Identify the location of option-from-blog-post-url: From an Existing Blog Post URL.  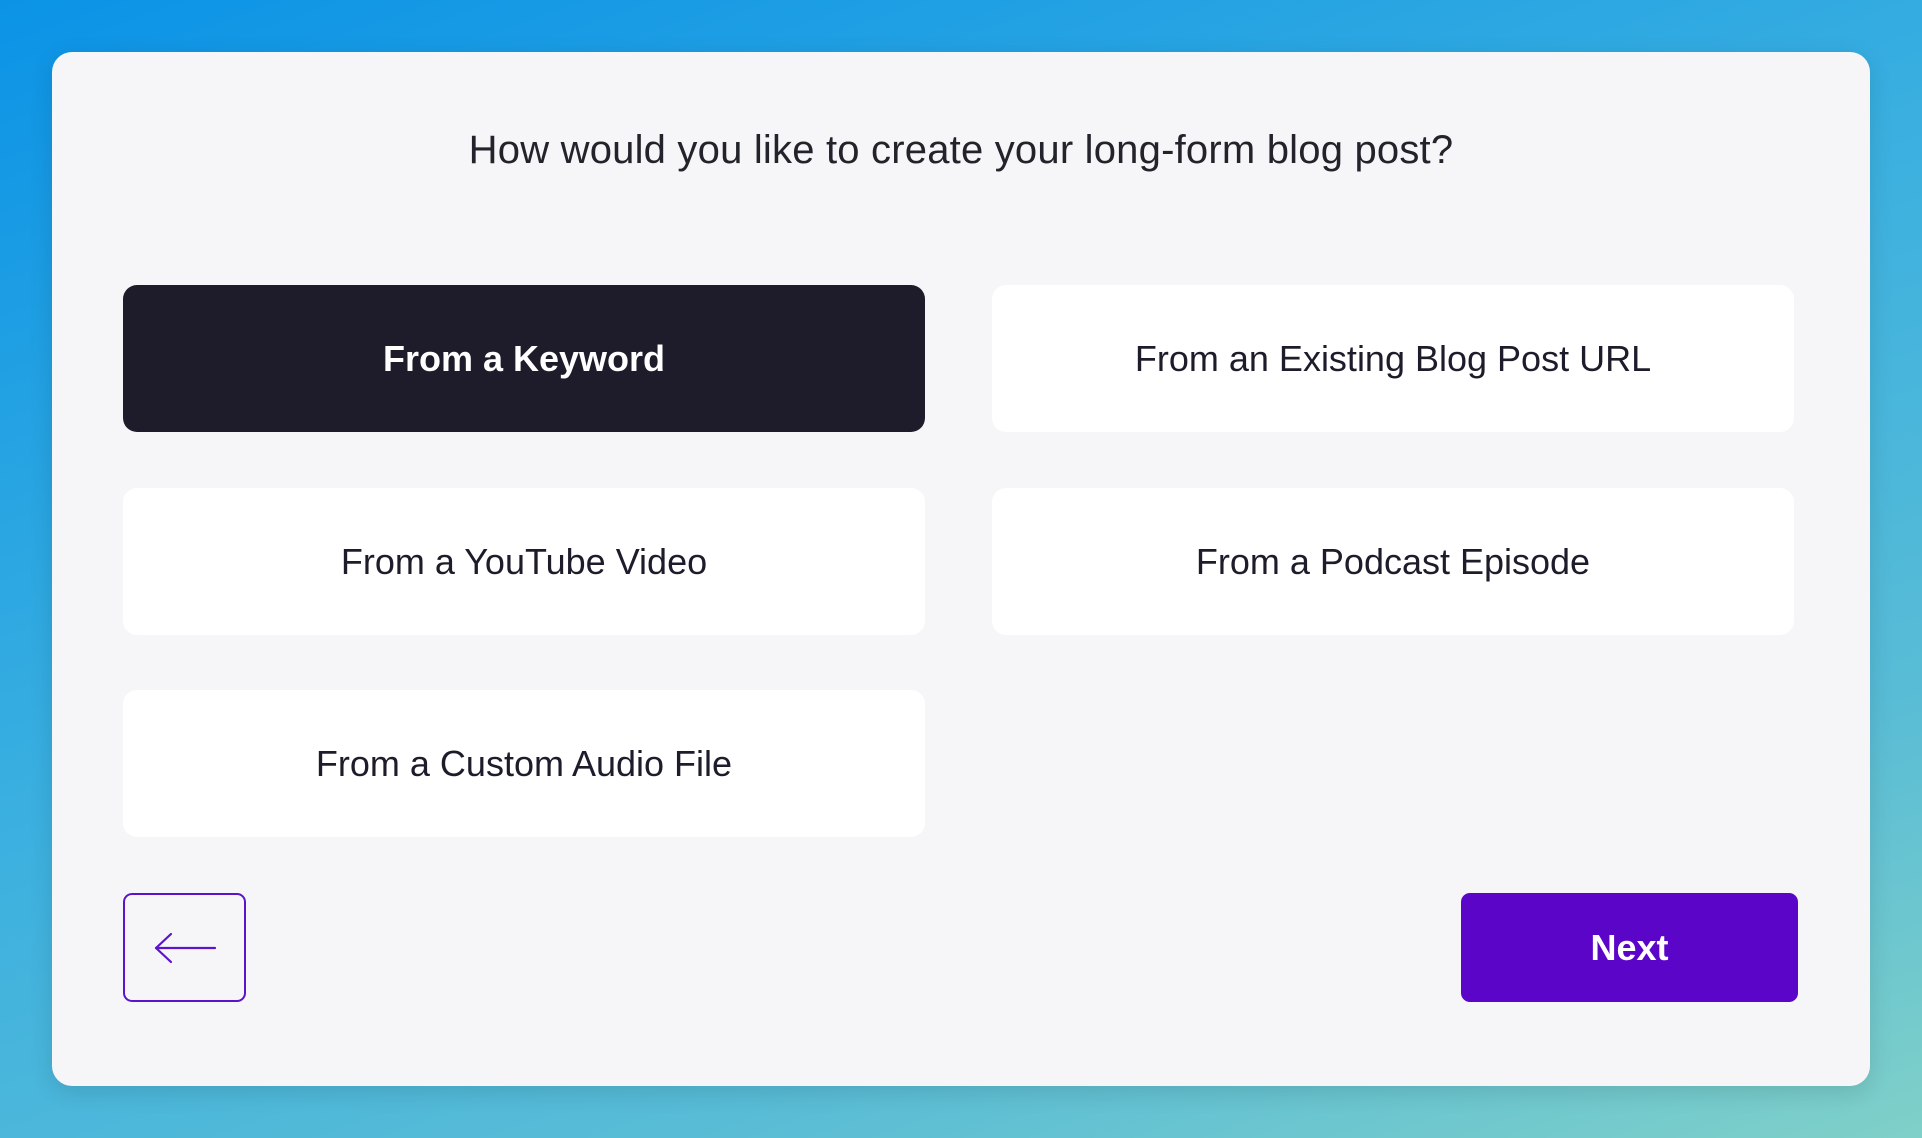
(1393, 358).